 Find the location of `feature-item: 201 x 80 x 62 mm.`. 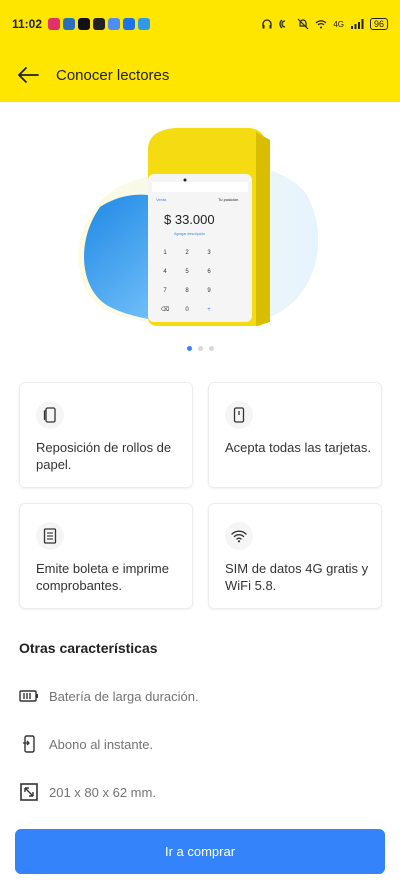

feature-item: 201 x 80 x 62 mm. is located at coordinates (87, 792).